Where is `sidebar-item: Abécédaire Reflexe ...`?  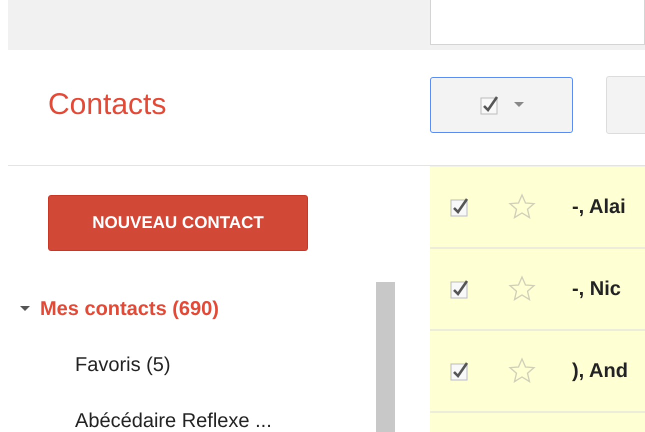 sidebar-item: Abécédaire Reflexe ... is located at coordinates (173, 421).